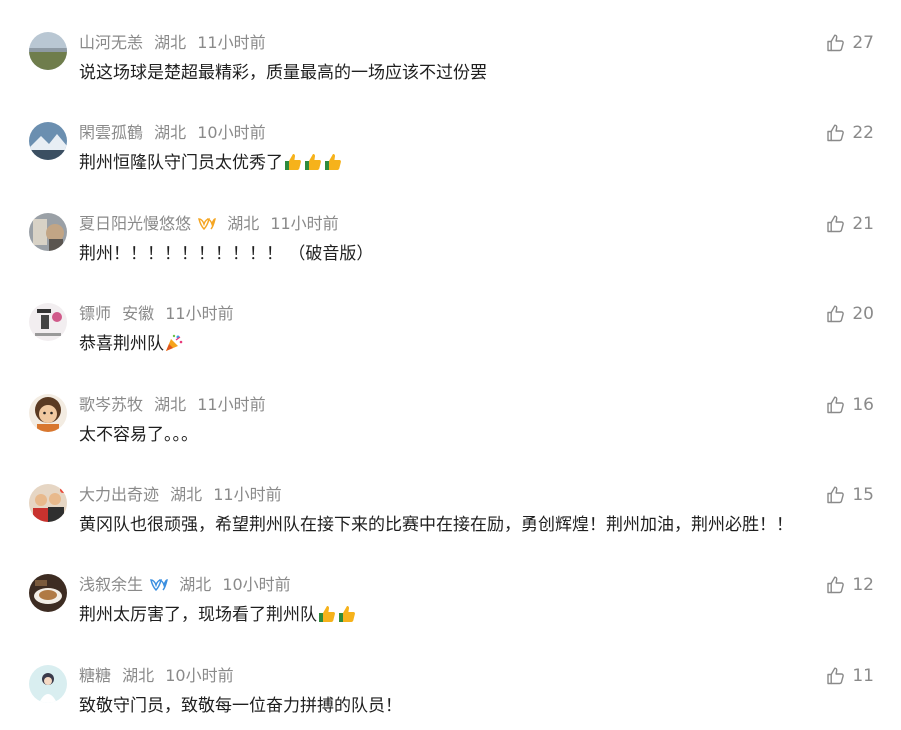 This screenshot has width=901, height=730. Describe the element at coordinates (863, 43) in the screenshot. I see `like-count: 27` at that location.